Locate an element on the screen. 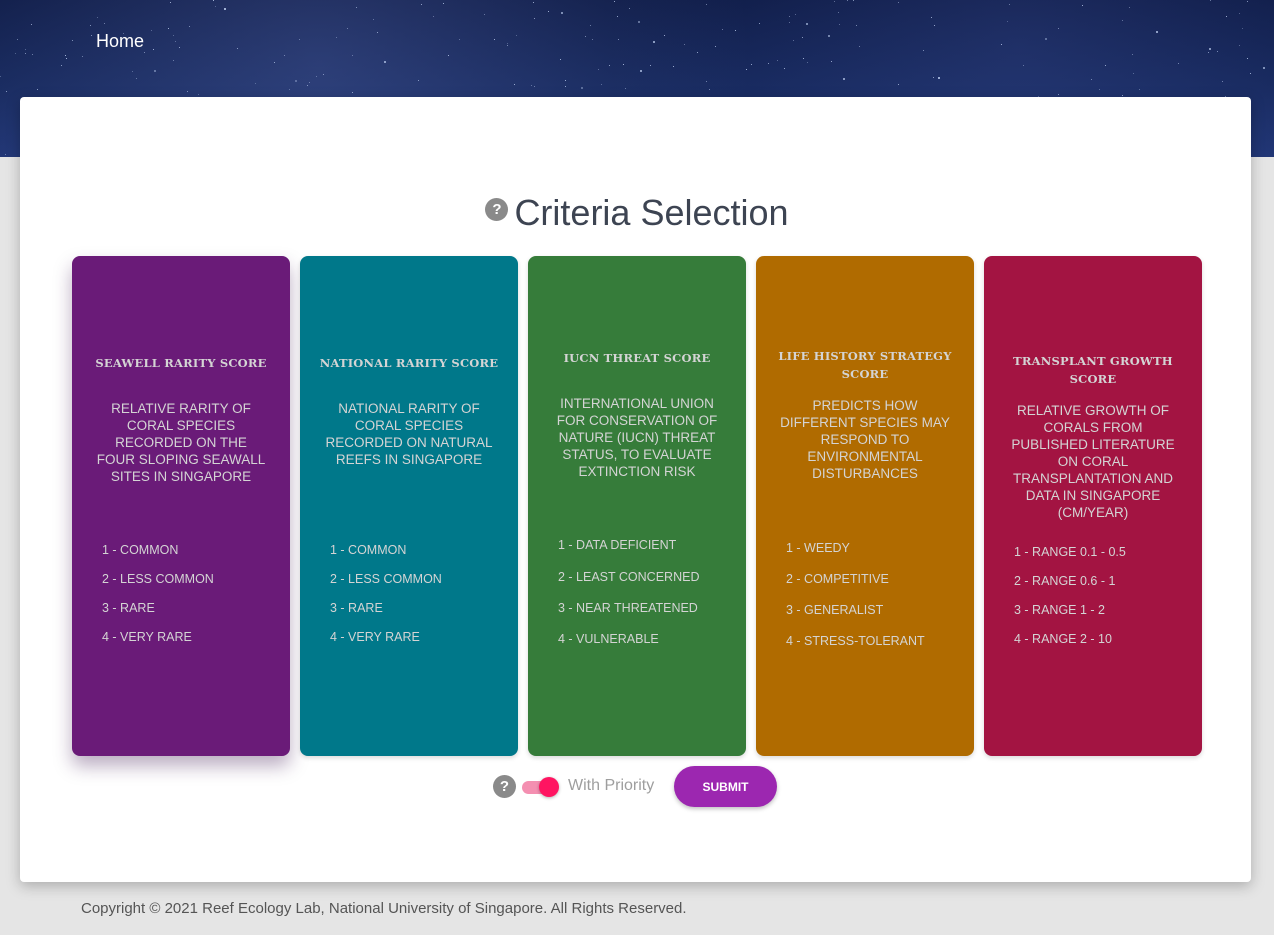 The height and width of the screenshot is (935, 1274). priority-help-icon: ? is located at coordinates (504, 786).